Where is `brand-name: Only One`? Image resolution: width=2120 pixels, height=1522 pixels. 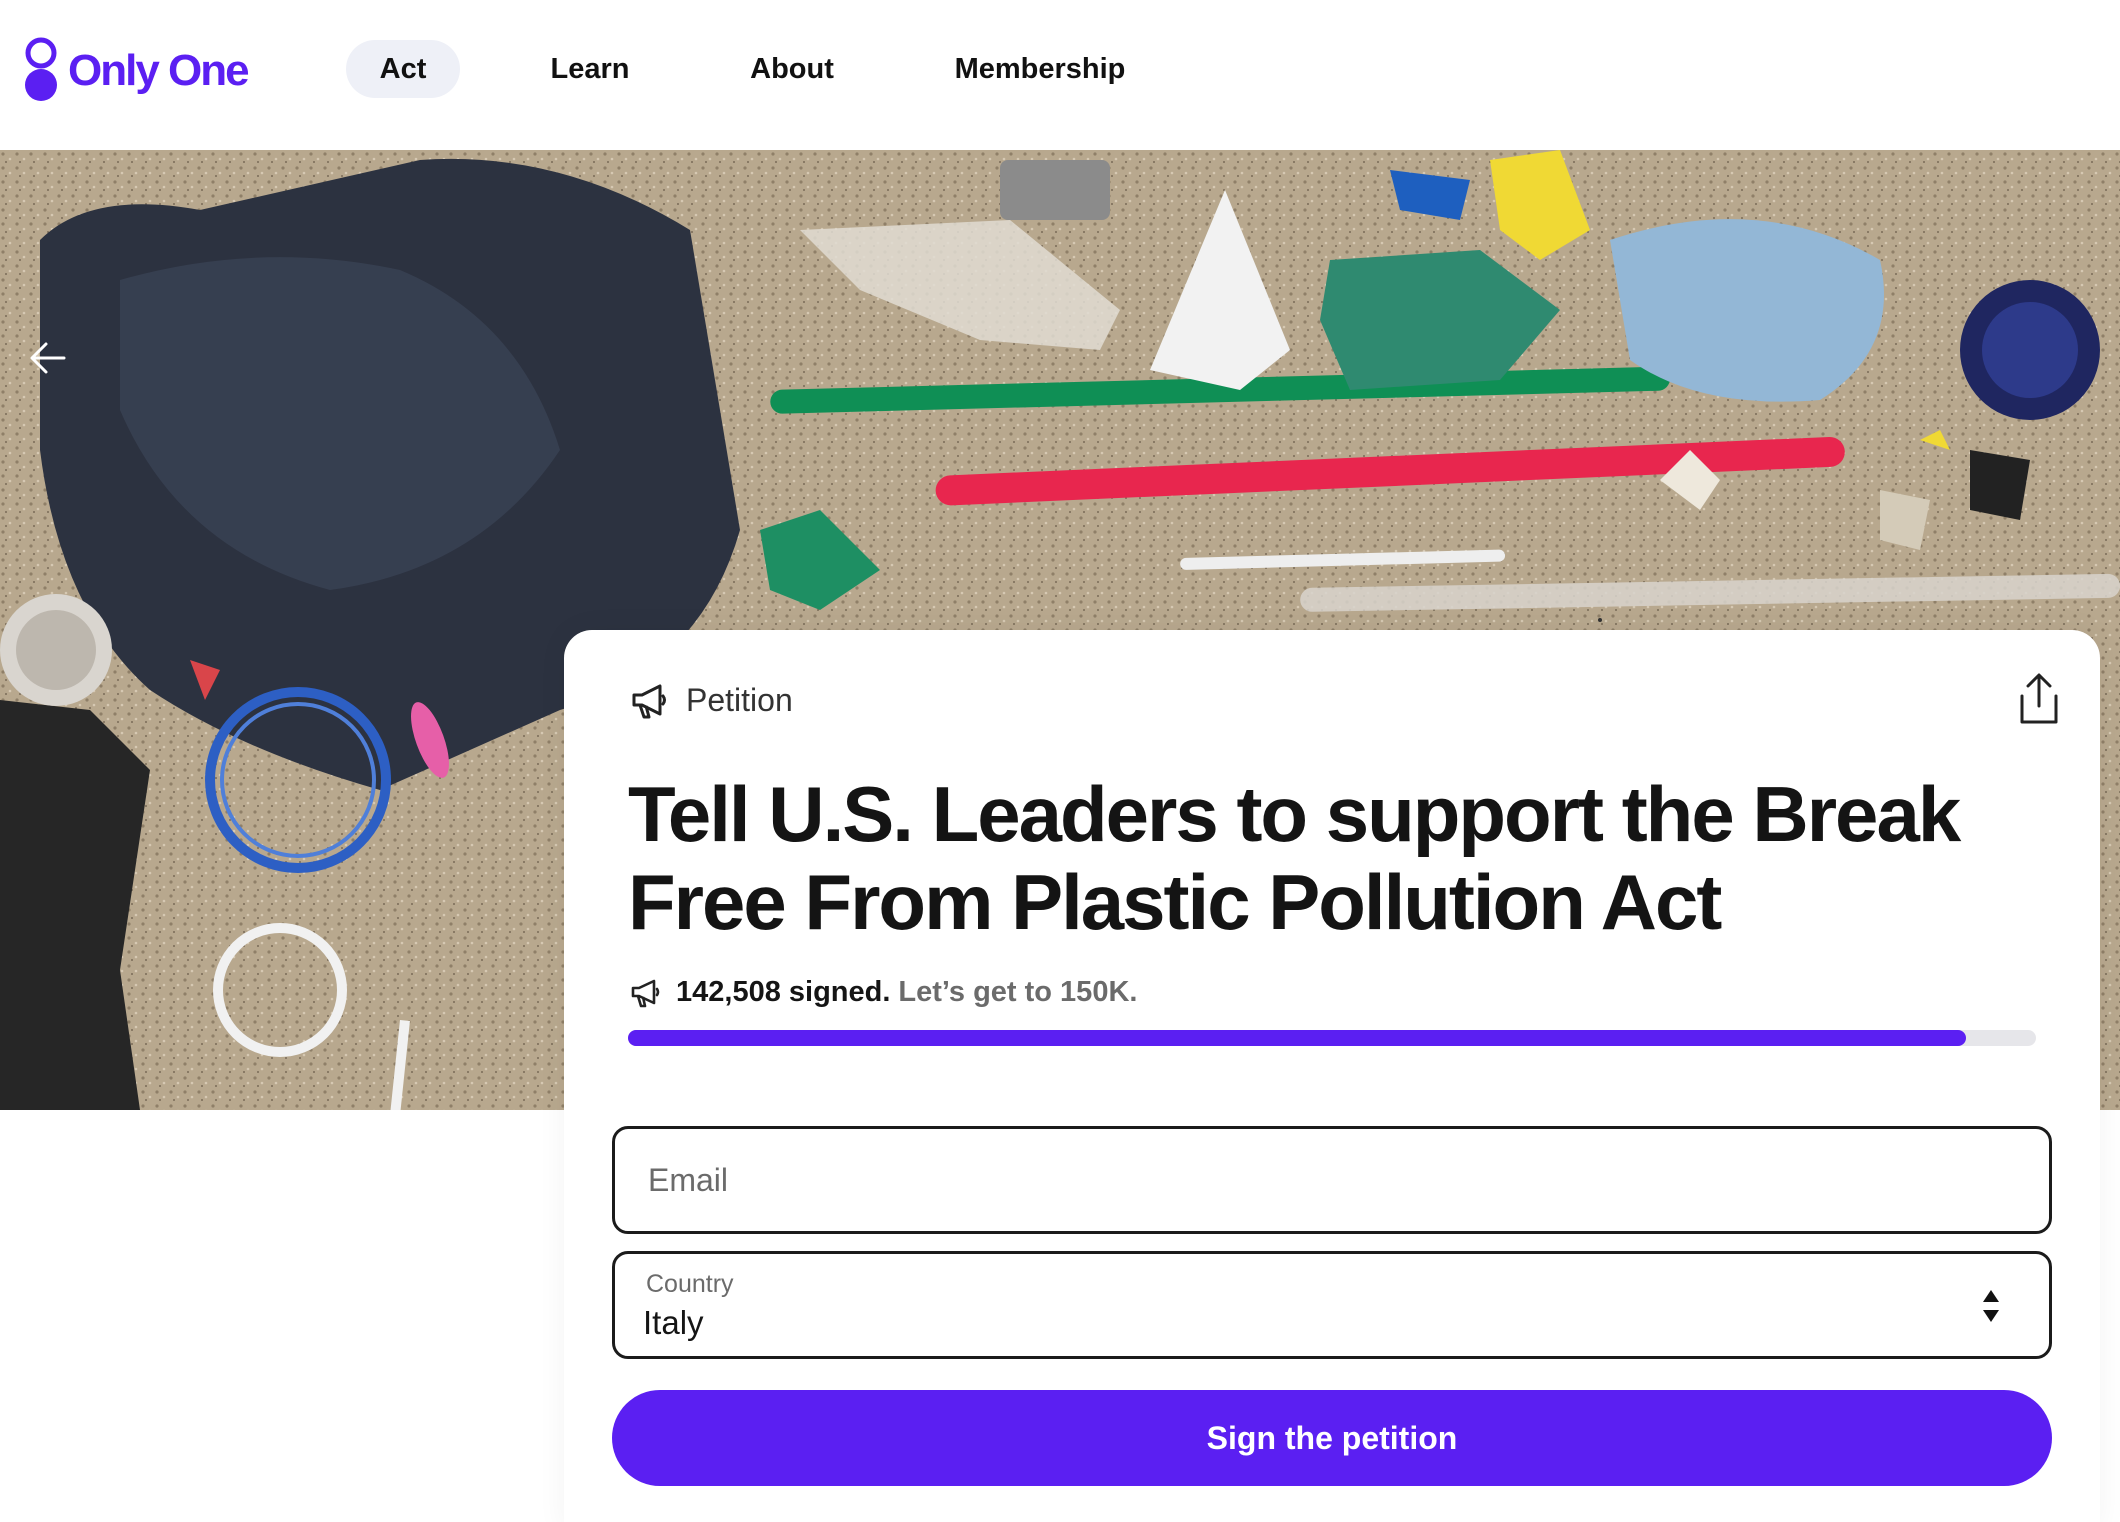
brand-name: Only One is located at coordinates (159, 70).